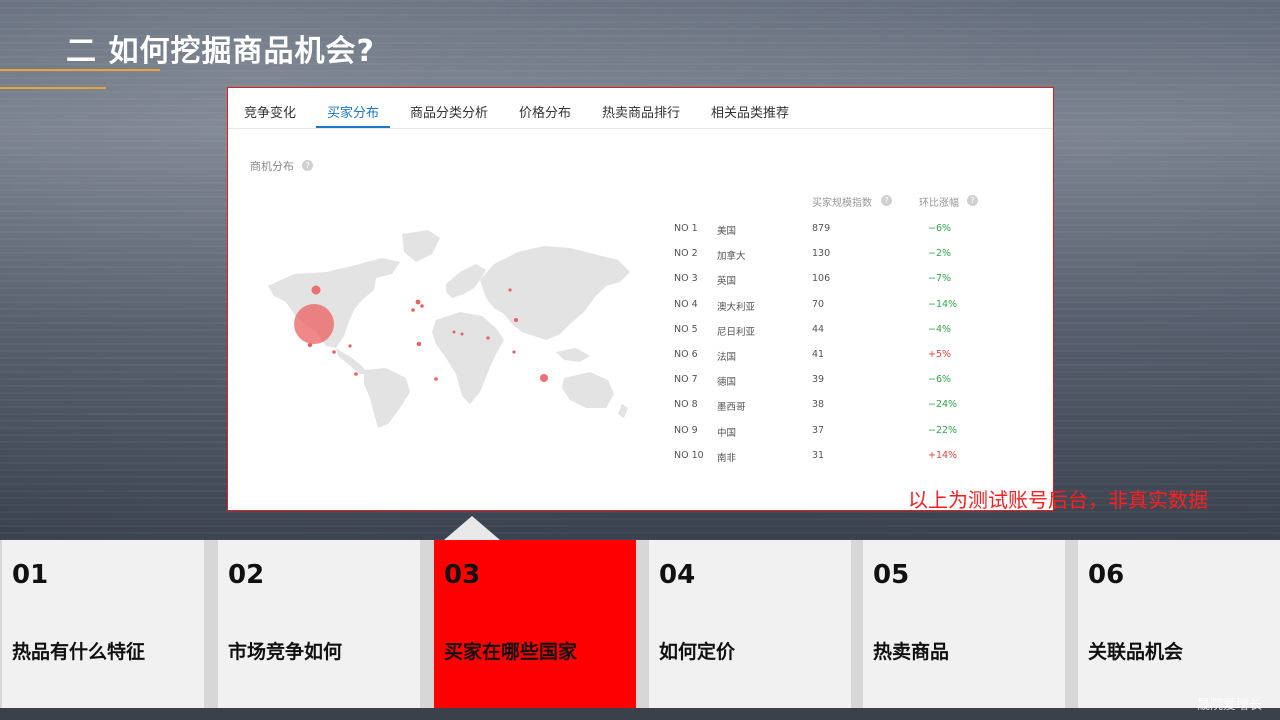 The image size is (1280, 720). I want to click on table-row: NO 7 德国 39 −6%, so click(640, 386).